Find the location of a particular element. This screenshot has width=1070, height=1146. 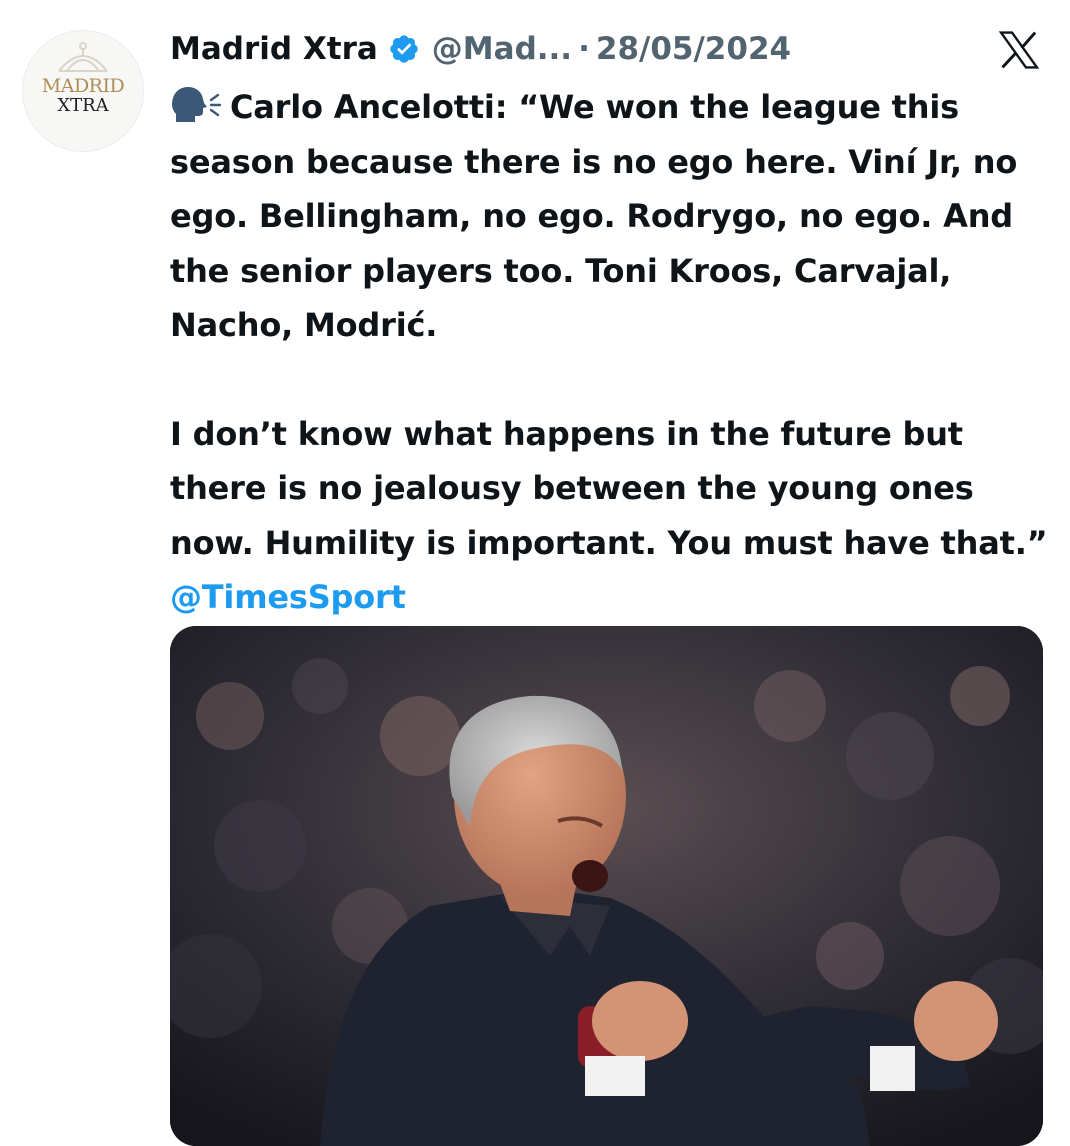

speaking-head-icon is located at coordinates (197, 104).